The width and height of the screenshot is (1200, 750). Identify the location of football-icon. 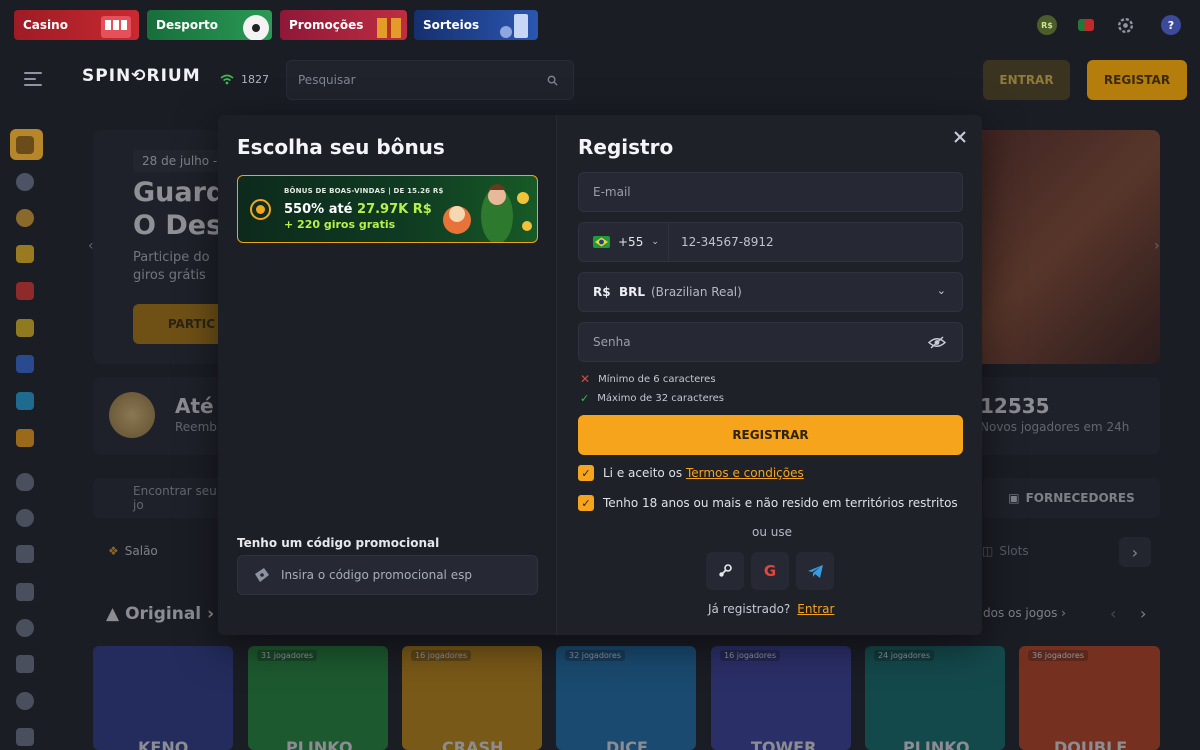
(256, 27).